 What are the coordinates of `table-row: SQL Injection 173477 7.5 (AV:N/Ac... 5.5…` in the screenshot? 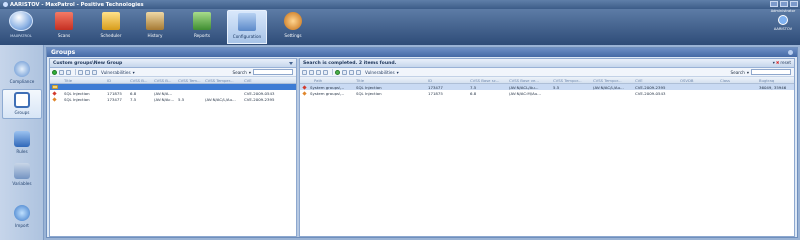 It's located at (173, 99).